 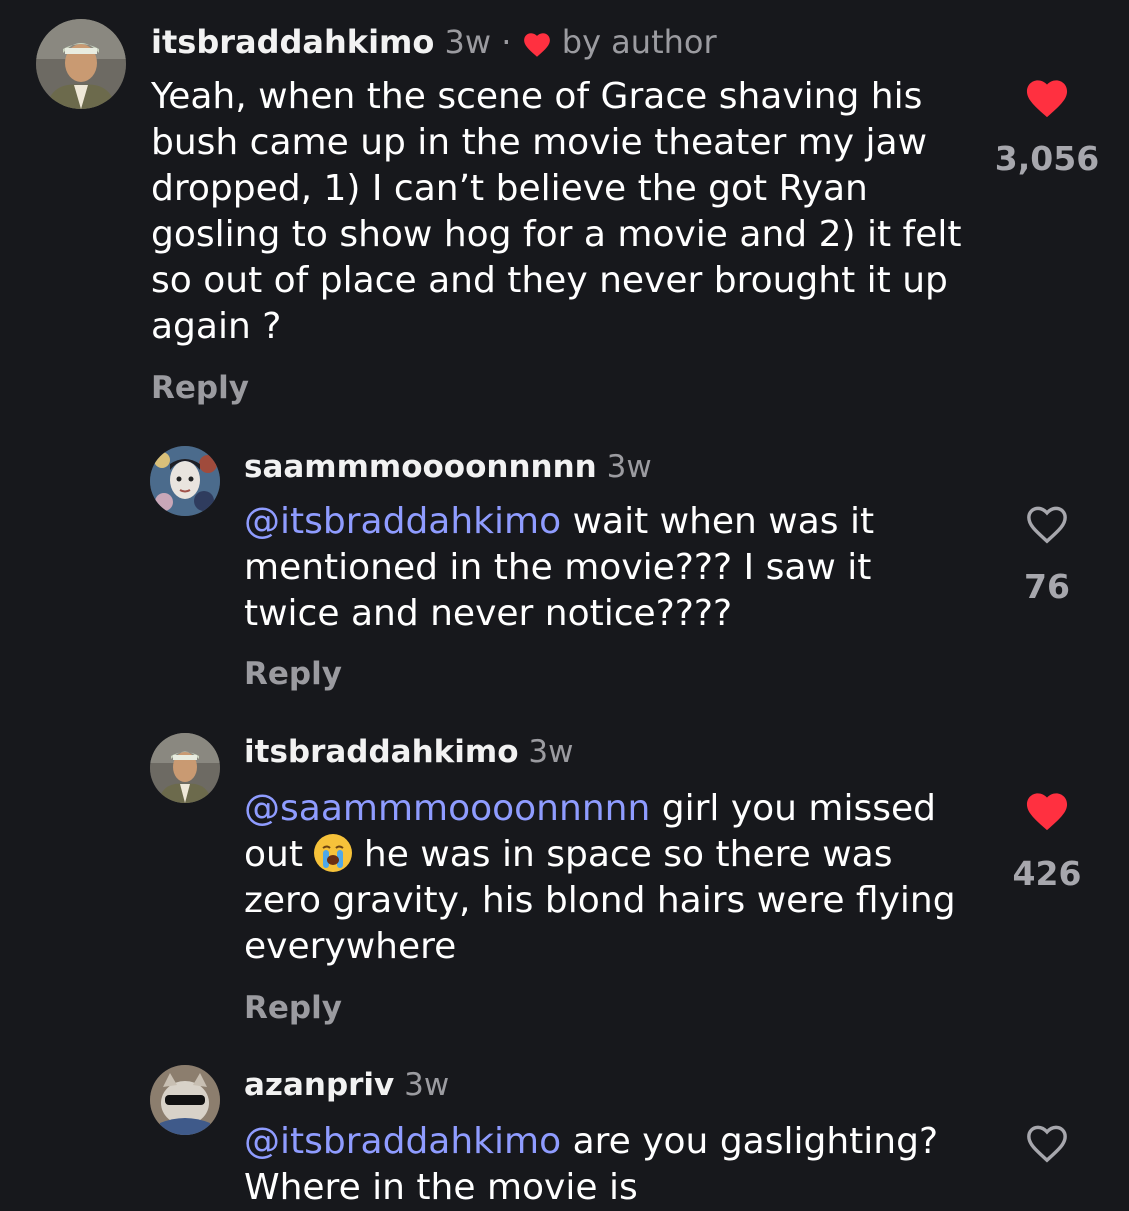 What do you see at coordinates (639, 42) in the screenshot?
I see `by-author-label: by author` at bounding box center [639, 42].